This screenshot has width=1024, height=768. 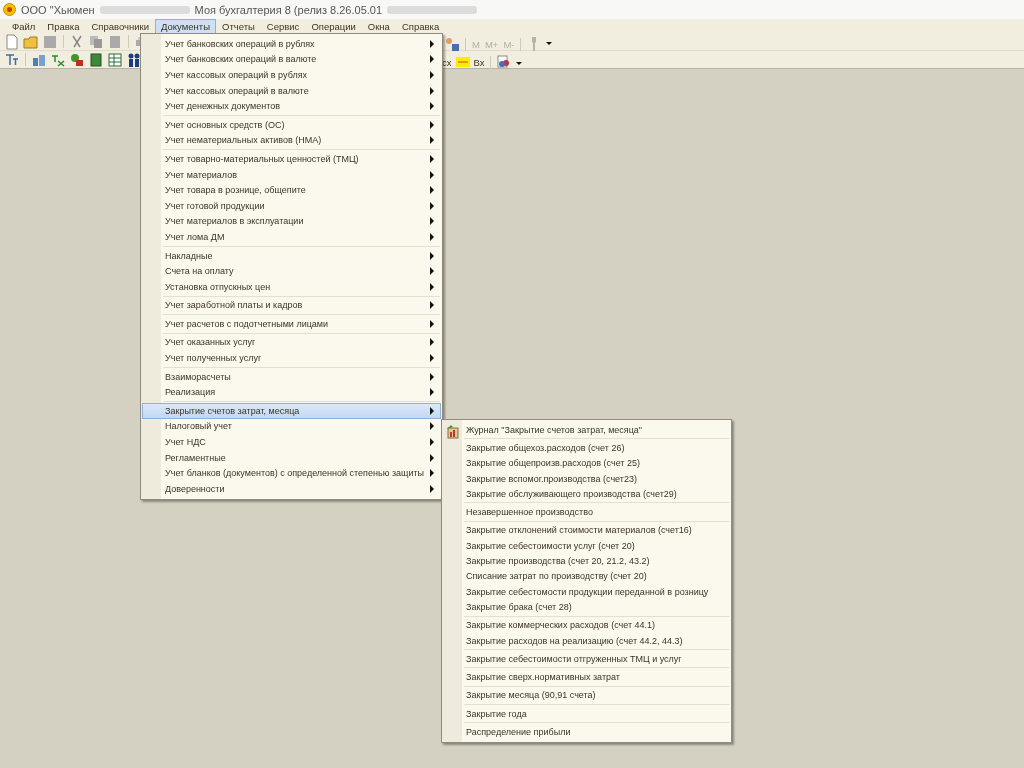 I want to click on menu-item: Налоговый учет, so click(x=291, y=426).